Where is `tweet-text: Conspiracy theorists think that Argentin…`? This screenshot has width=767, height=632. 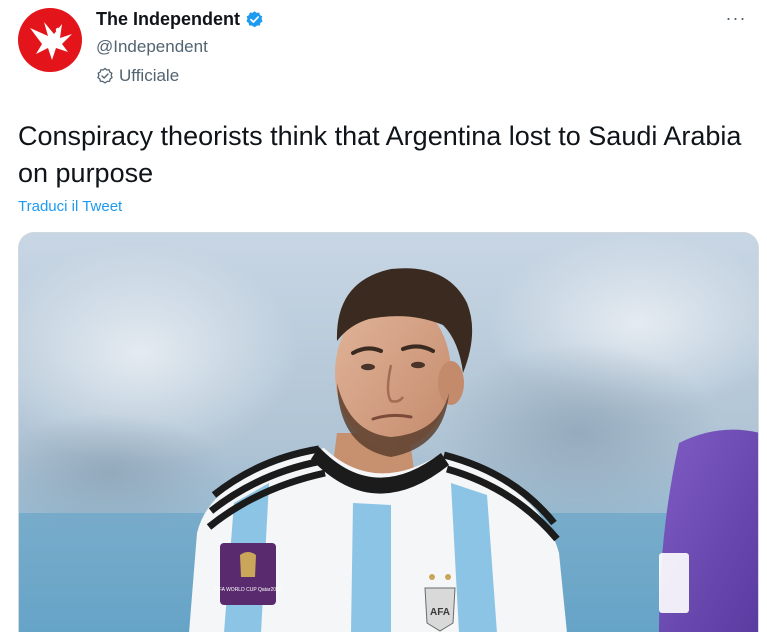 tweet-text: Conspiracy theorists think that Argentin… is located at coordinates (380, 154).